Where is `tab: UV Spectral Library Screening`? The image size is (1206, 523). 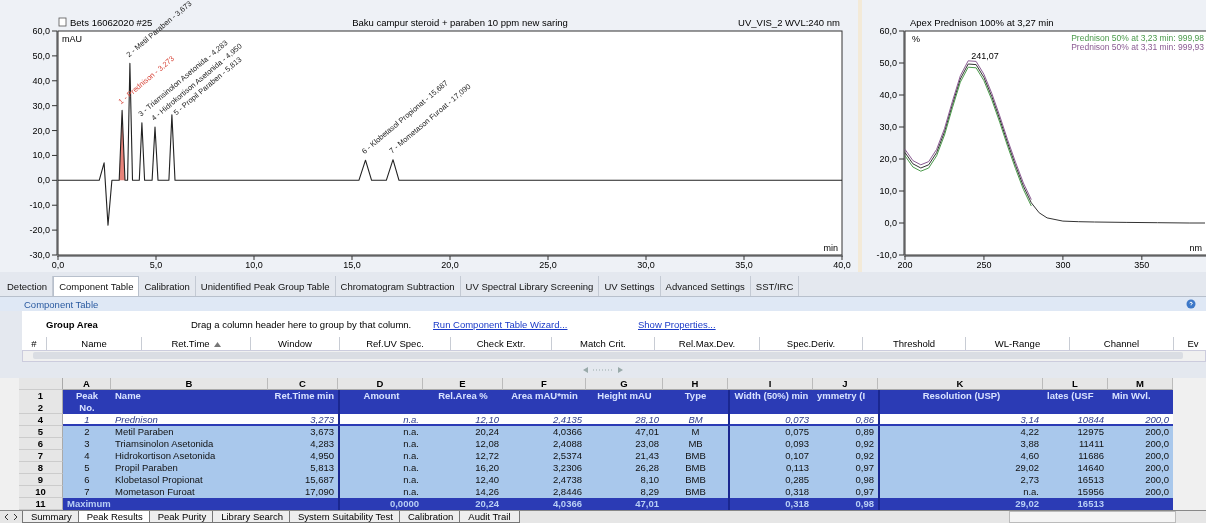
tab: UV Spectral Library Screening is located at coordinates (530, 286).